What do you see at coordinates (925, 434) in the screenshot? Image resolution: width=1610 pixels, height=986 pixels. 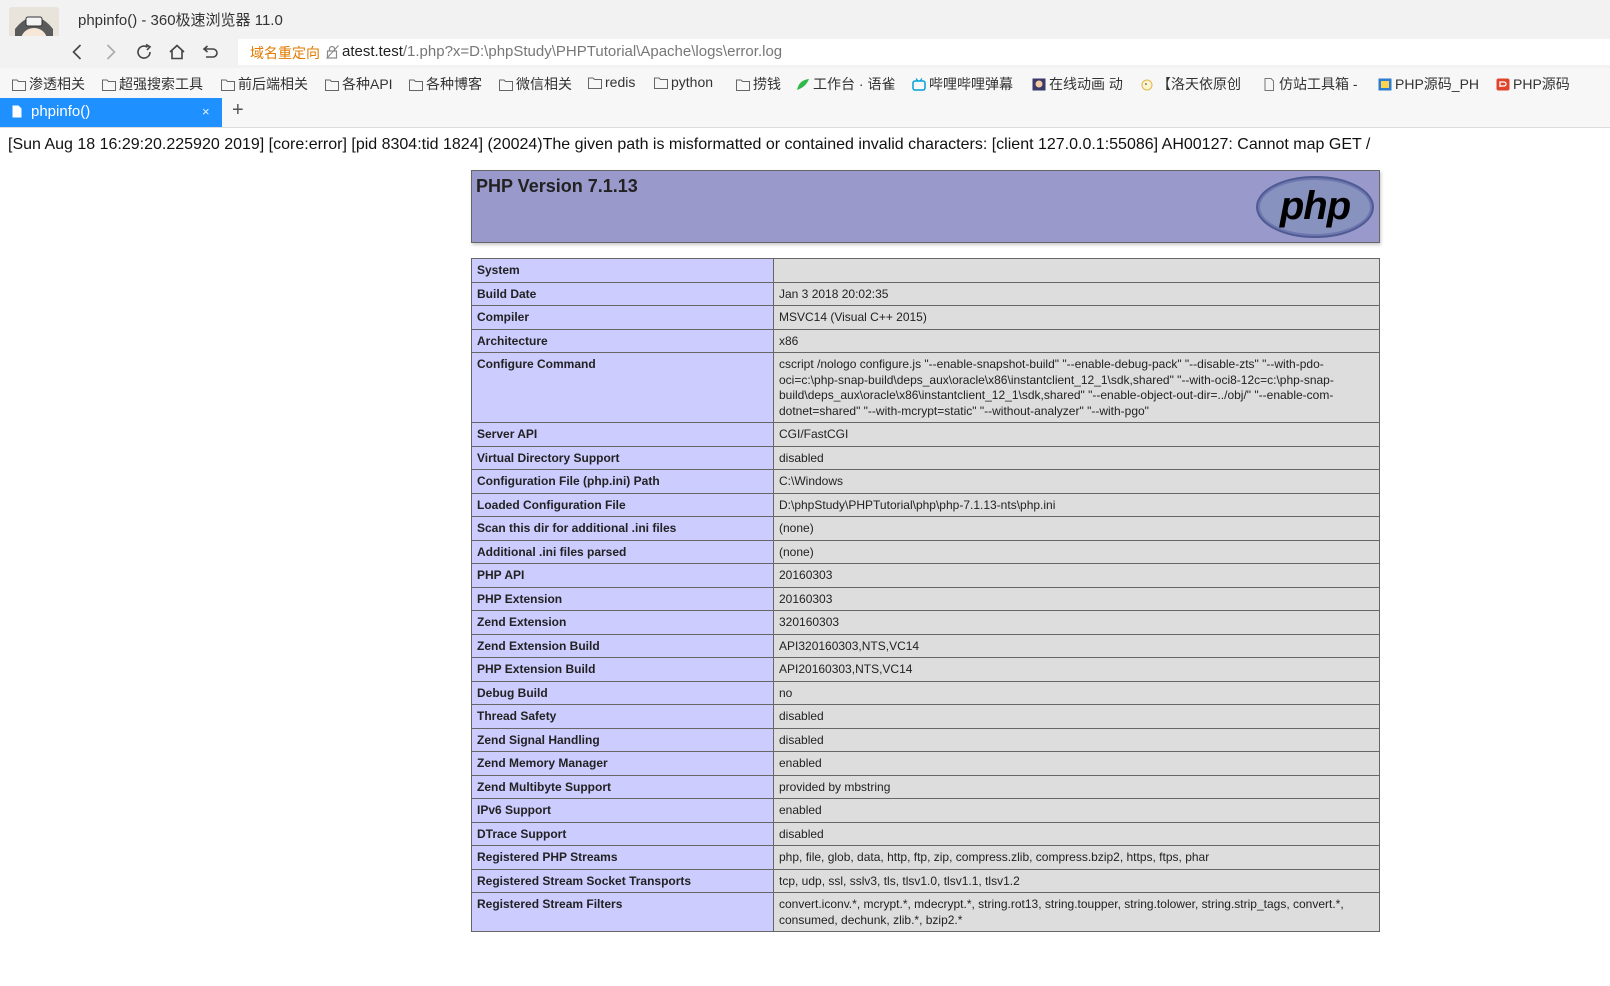 I see `table-row: Server API CGI/FastCGI` at bounding box center [925, 434].